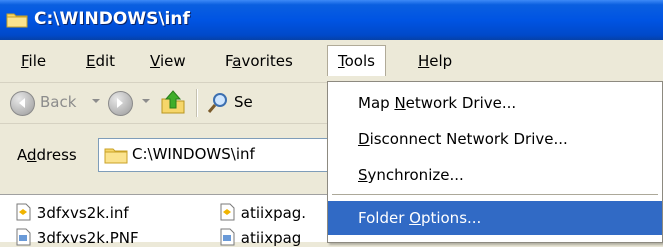 The image size is (663, 247). Describe the element at coordinates (82, 213) in the screenshot. I see `file-name: 3dfxvs2k.inf` at that location.